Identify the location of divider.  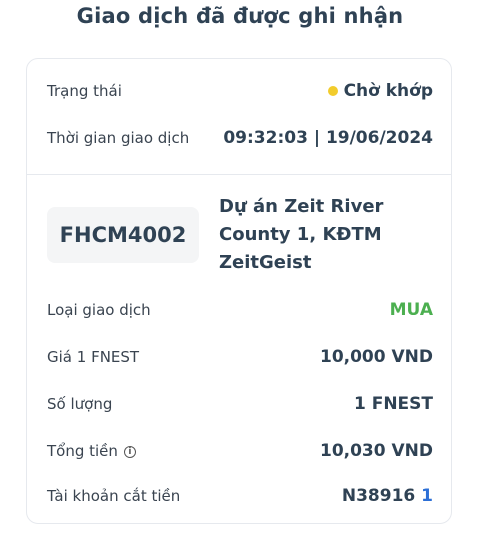
(239, 174).